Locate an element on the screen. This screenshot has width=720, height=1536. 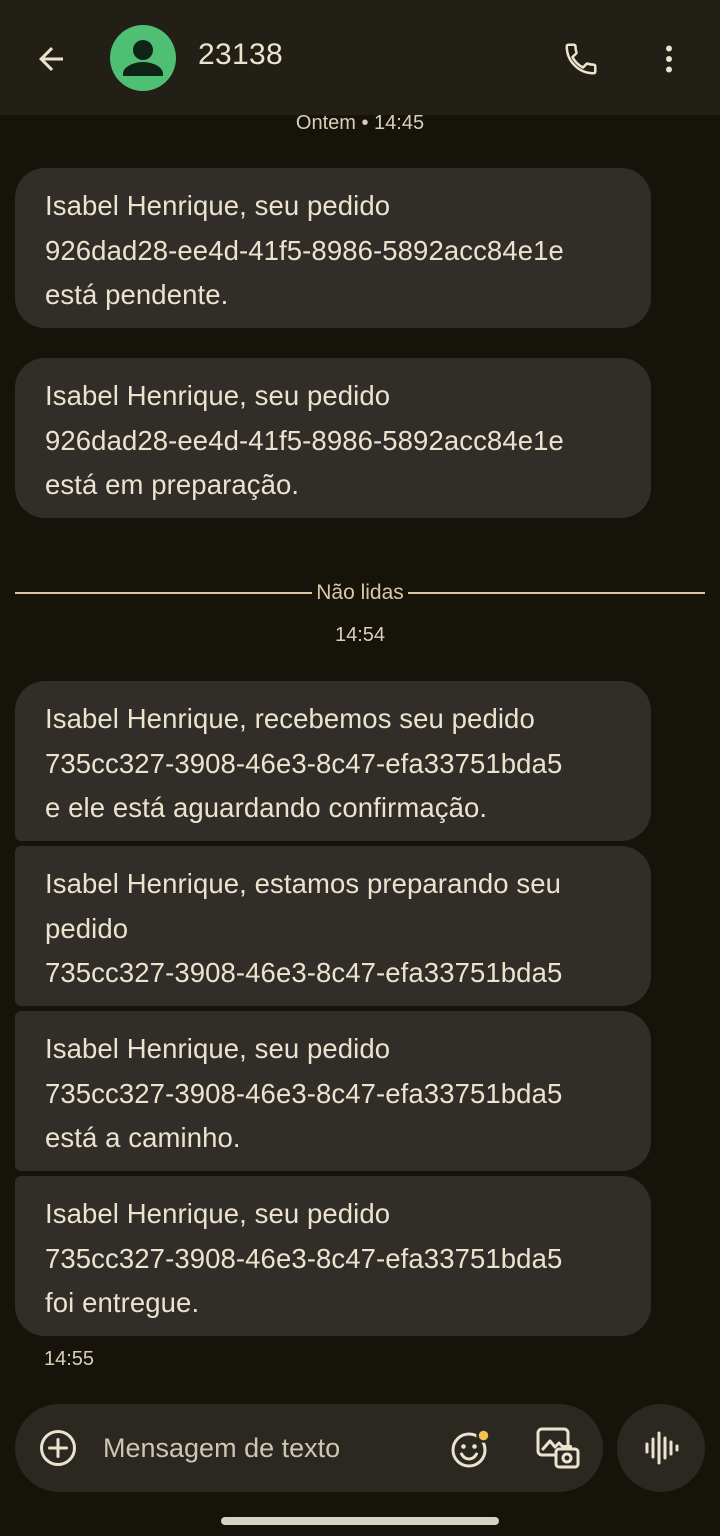
message-composer is located at coordinates (309, 1448).